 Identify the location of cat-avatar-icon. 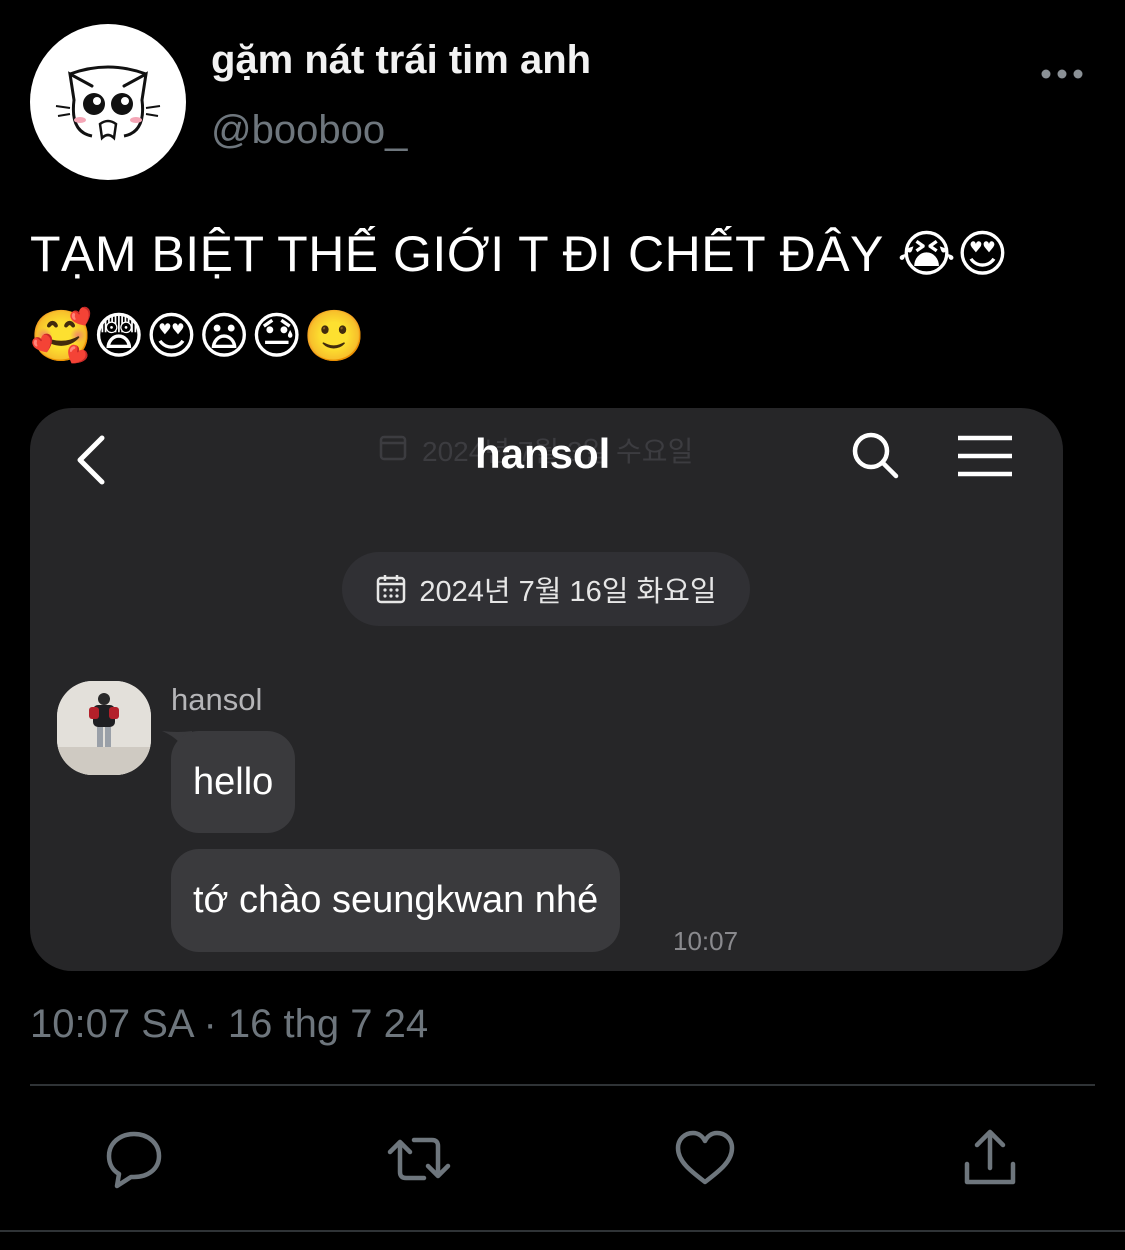
(108, 103).